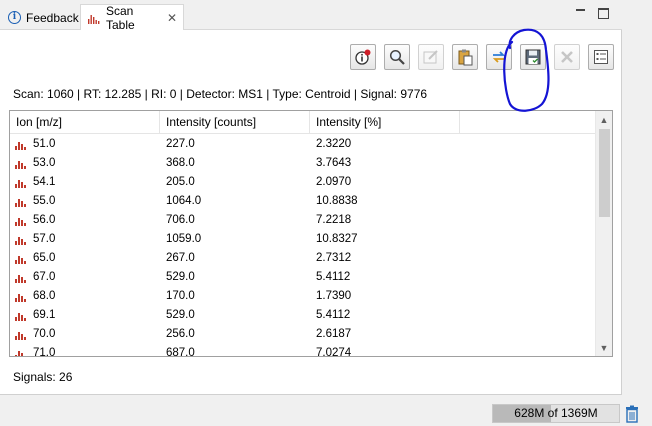 This screenshot has height=426, width=652. What do you see at coordinates (44, 334) in the screenshot?
I see `ion-value: 70.0` at bounding box center [44, 334].